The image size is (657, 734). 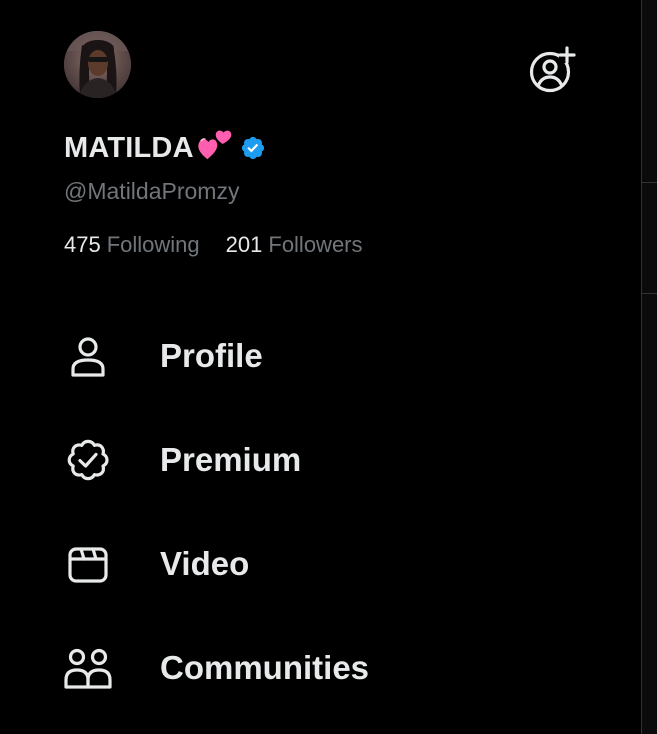 I want to click on display-name-row: MATILDA, so click(x=165, y=148).